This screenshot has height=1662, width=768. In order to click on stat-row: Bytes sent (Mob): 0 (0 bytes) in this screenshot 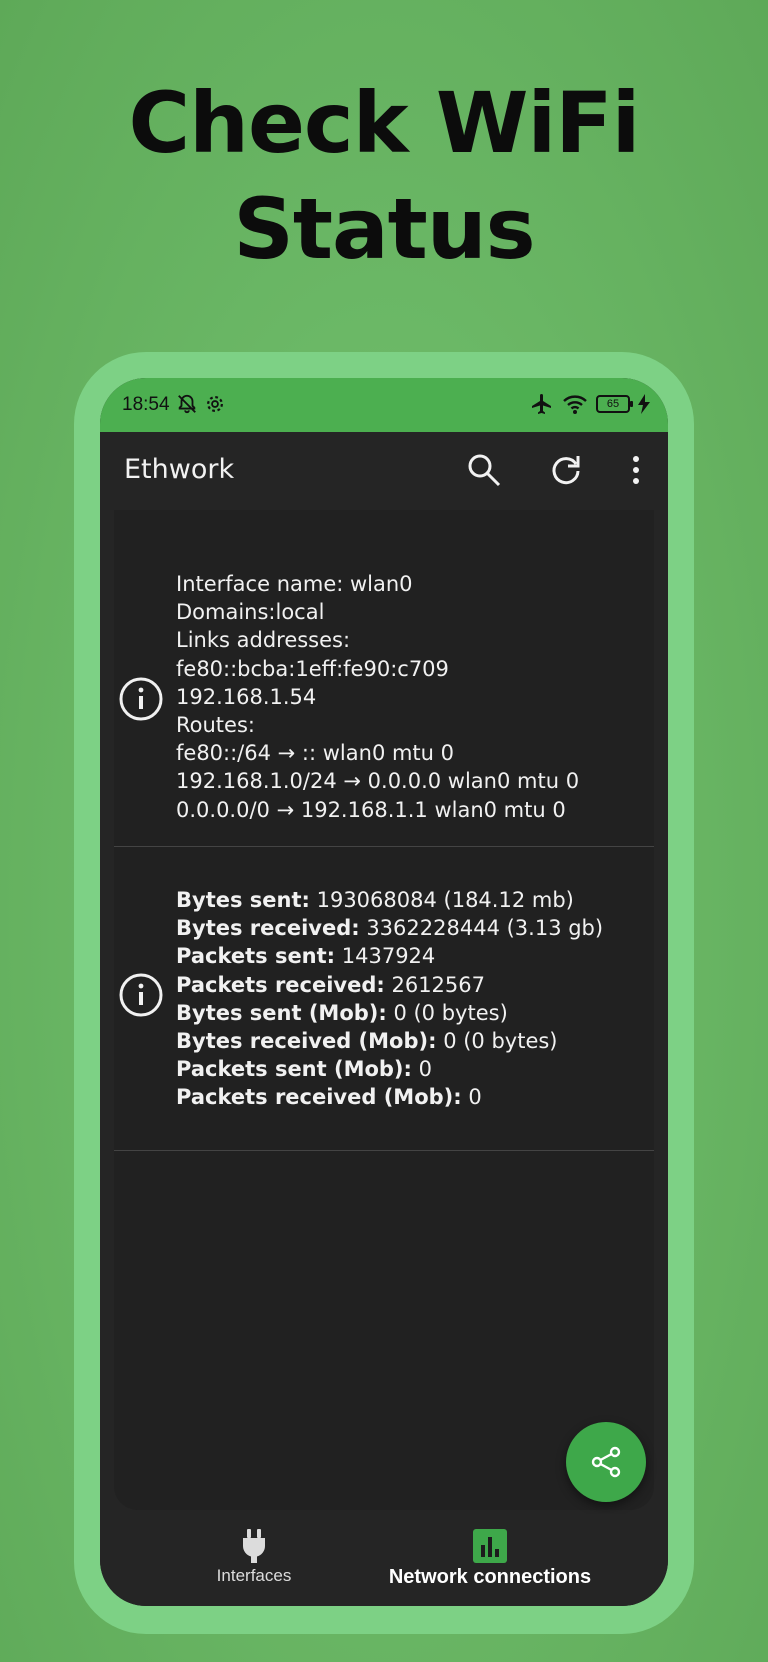, I will do `click(389, 1013)`.